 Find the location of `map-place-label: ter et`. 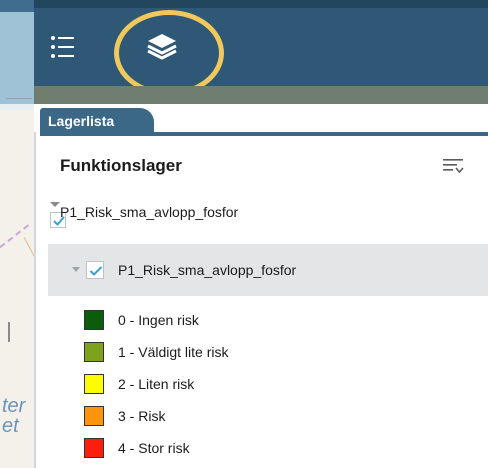

map-place-label: ter et is located at coordinates (18, 416).